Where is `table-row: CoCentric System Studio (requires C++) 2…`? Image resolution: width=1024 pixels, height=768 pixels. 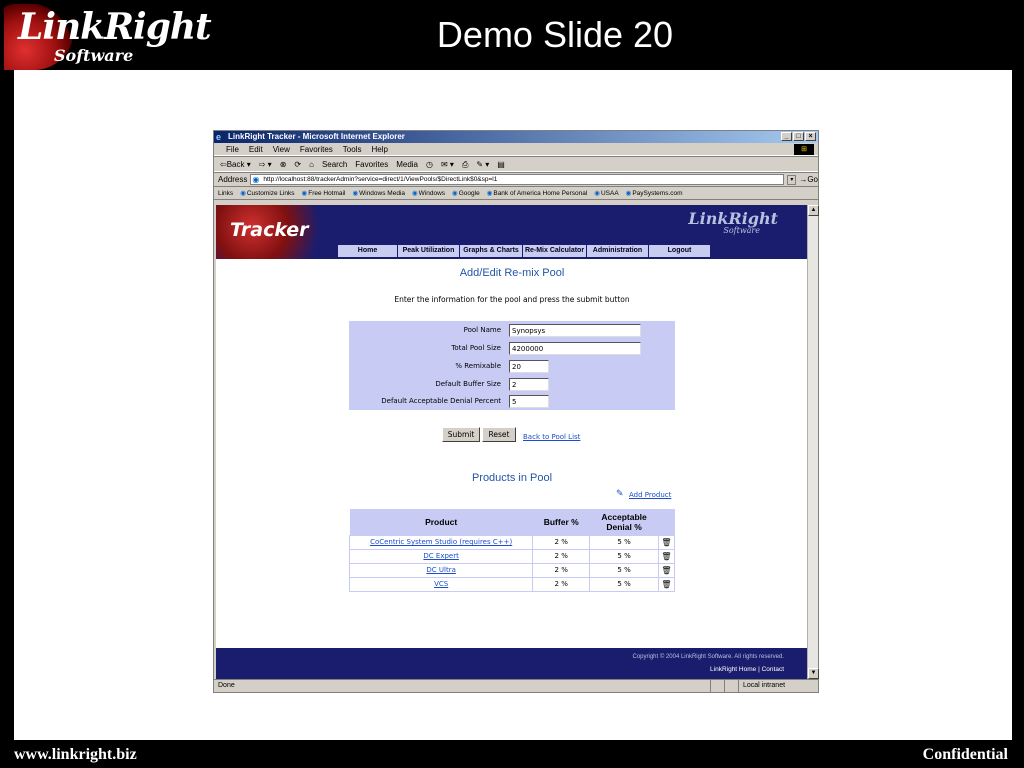 table-row: CoCentric System Studio (requires C++) 2… is located at coordinates (511, 542).